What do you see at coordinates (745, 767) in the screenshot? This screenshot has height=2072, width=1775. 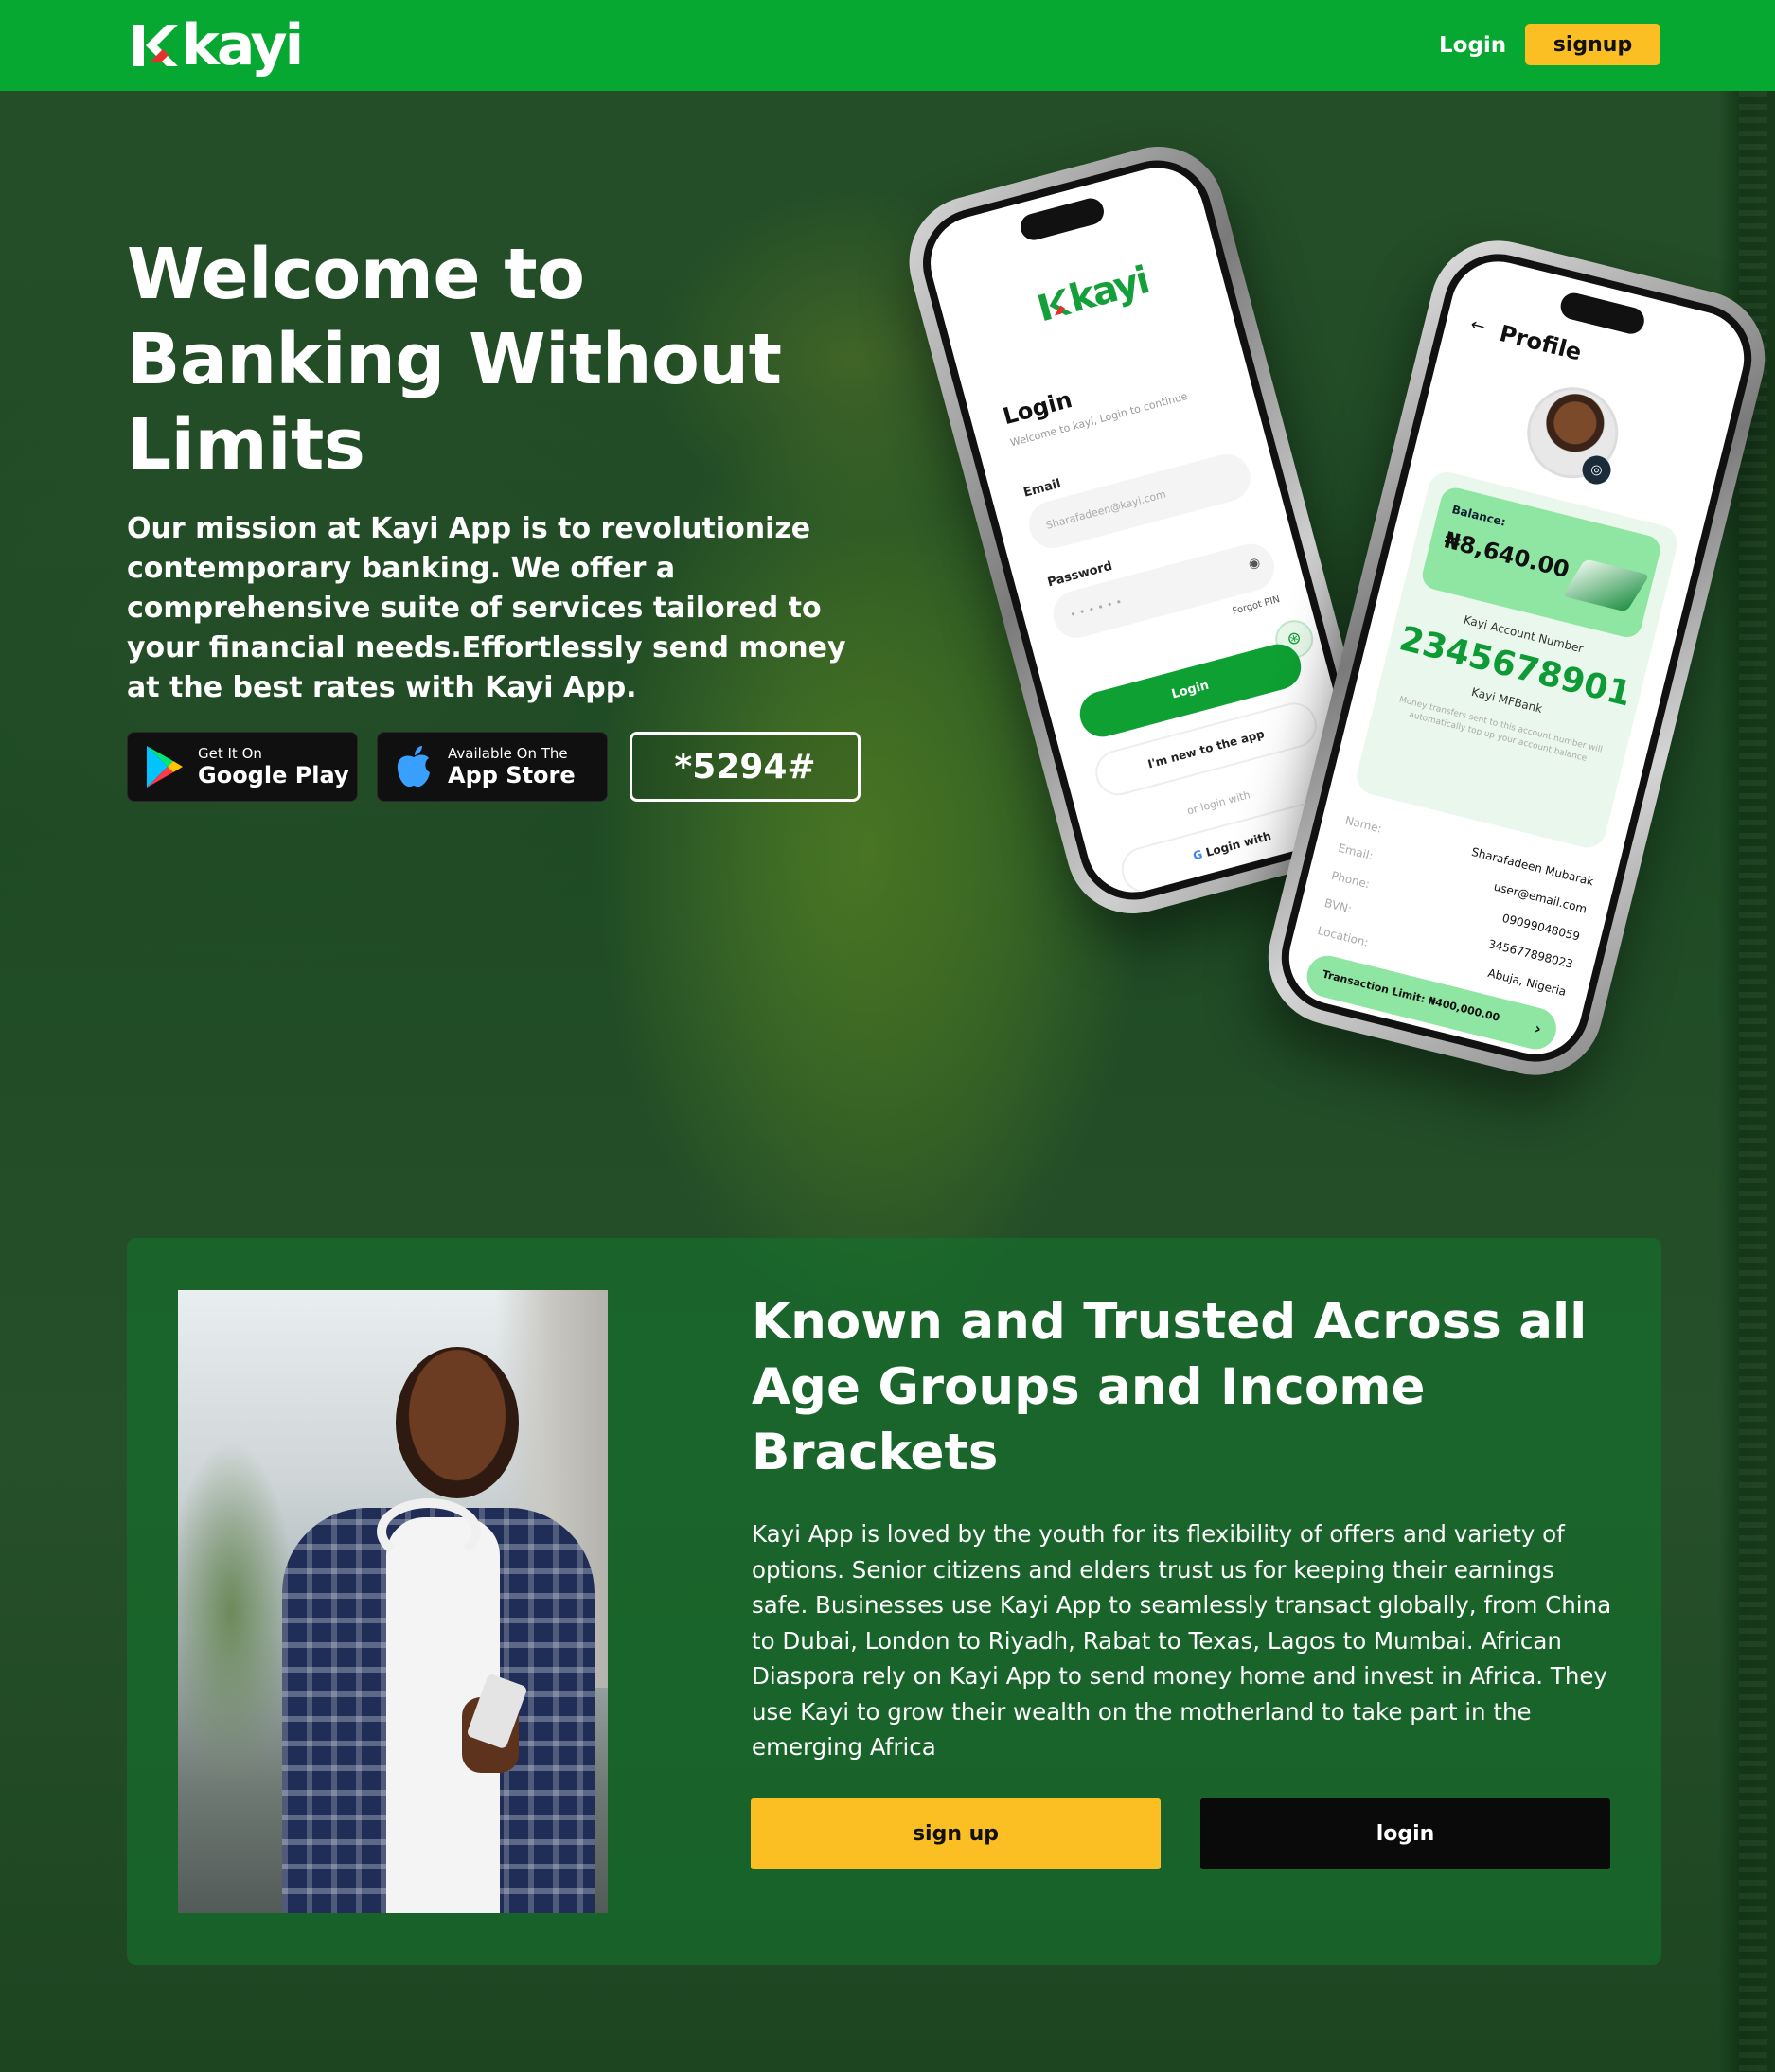 I see `ussd-code-button: *5294#` at bounding box center [745, 767].